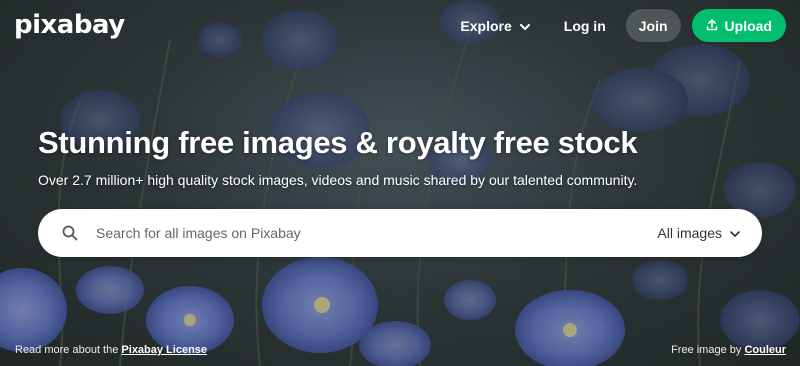 Image resolution: width=800 pixels, height=366 pixels. What do you see at coordinates (712, 26) in the screenshot?
I see `upload-icon` at bounding box center [712, 26].